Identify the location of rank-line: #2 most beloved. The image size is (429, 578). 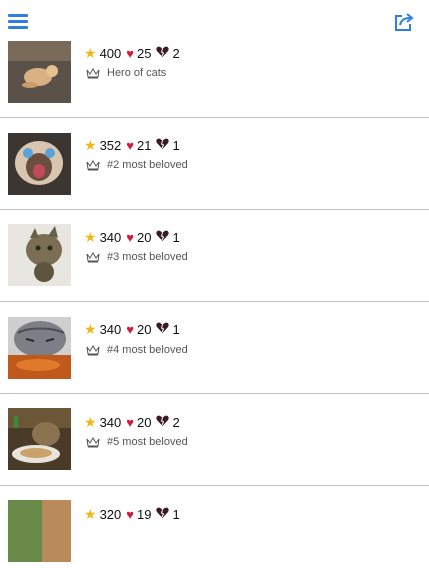
(137, 165).